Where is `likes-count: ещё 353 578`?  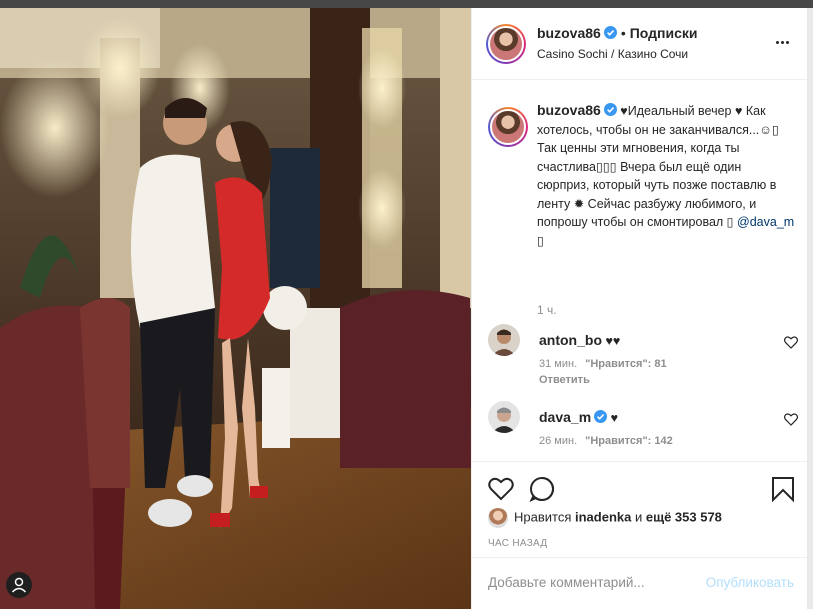 likes-count: ещё 353 578 is located at coordinates (684, 516).